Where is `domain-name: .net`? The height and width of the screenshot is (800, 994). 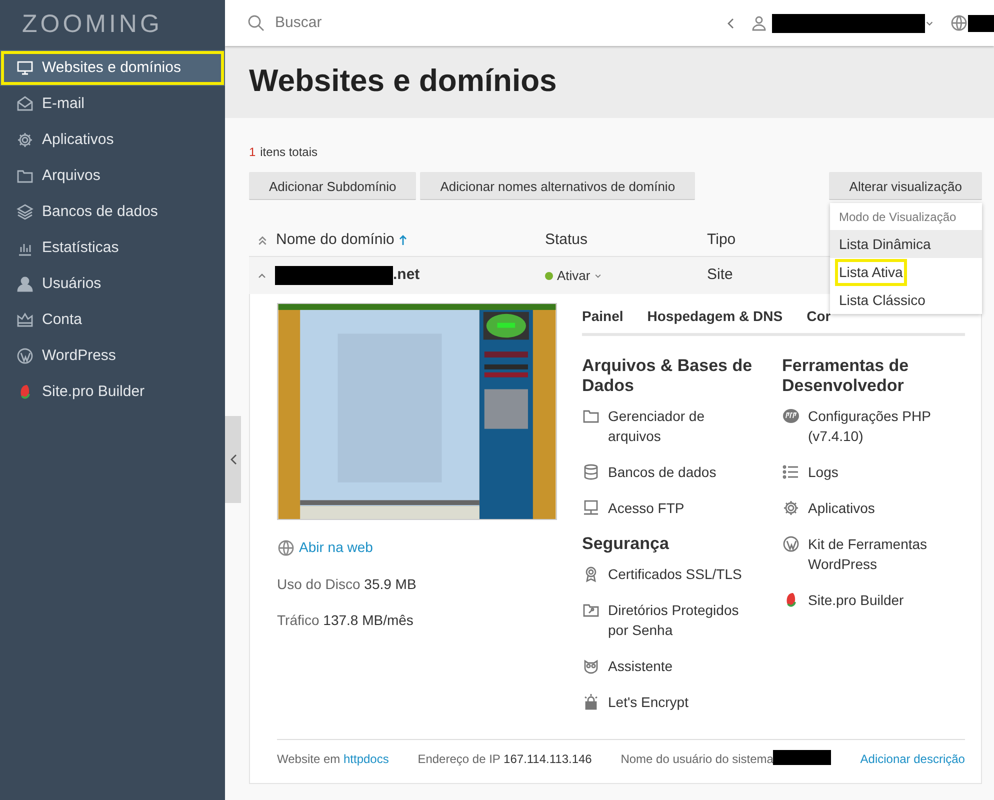 domain-name: .net is located at coordinates (406, 275).